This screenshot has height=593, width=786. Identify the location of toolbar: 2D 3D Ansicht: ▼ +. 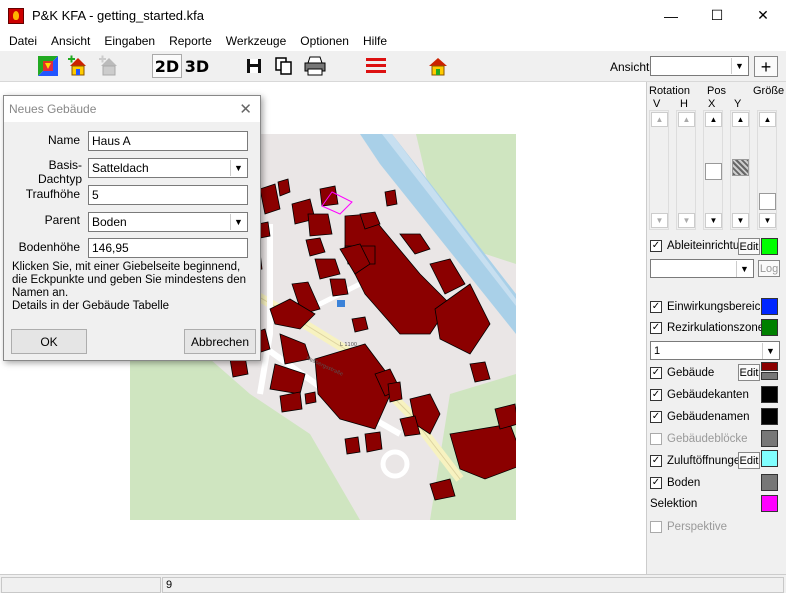
(393, 66).